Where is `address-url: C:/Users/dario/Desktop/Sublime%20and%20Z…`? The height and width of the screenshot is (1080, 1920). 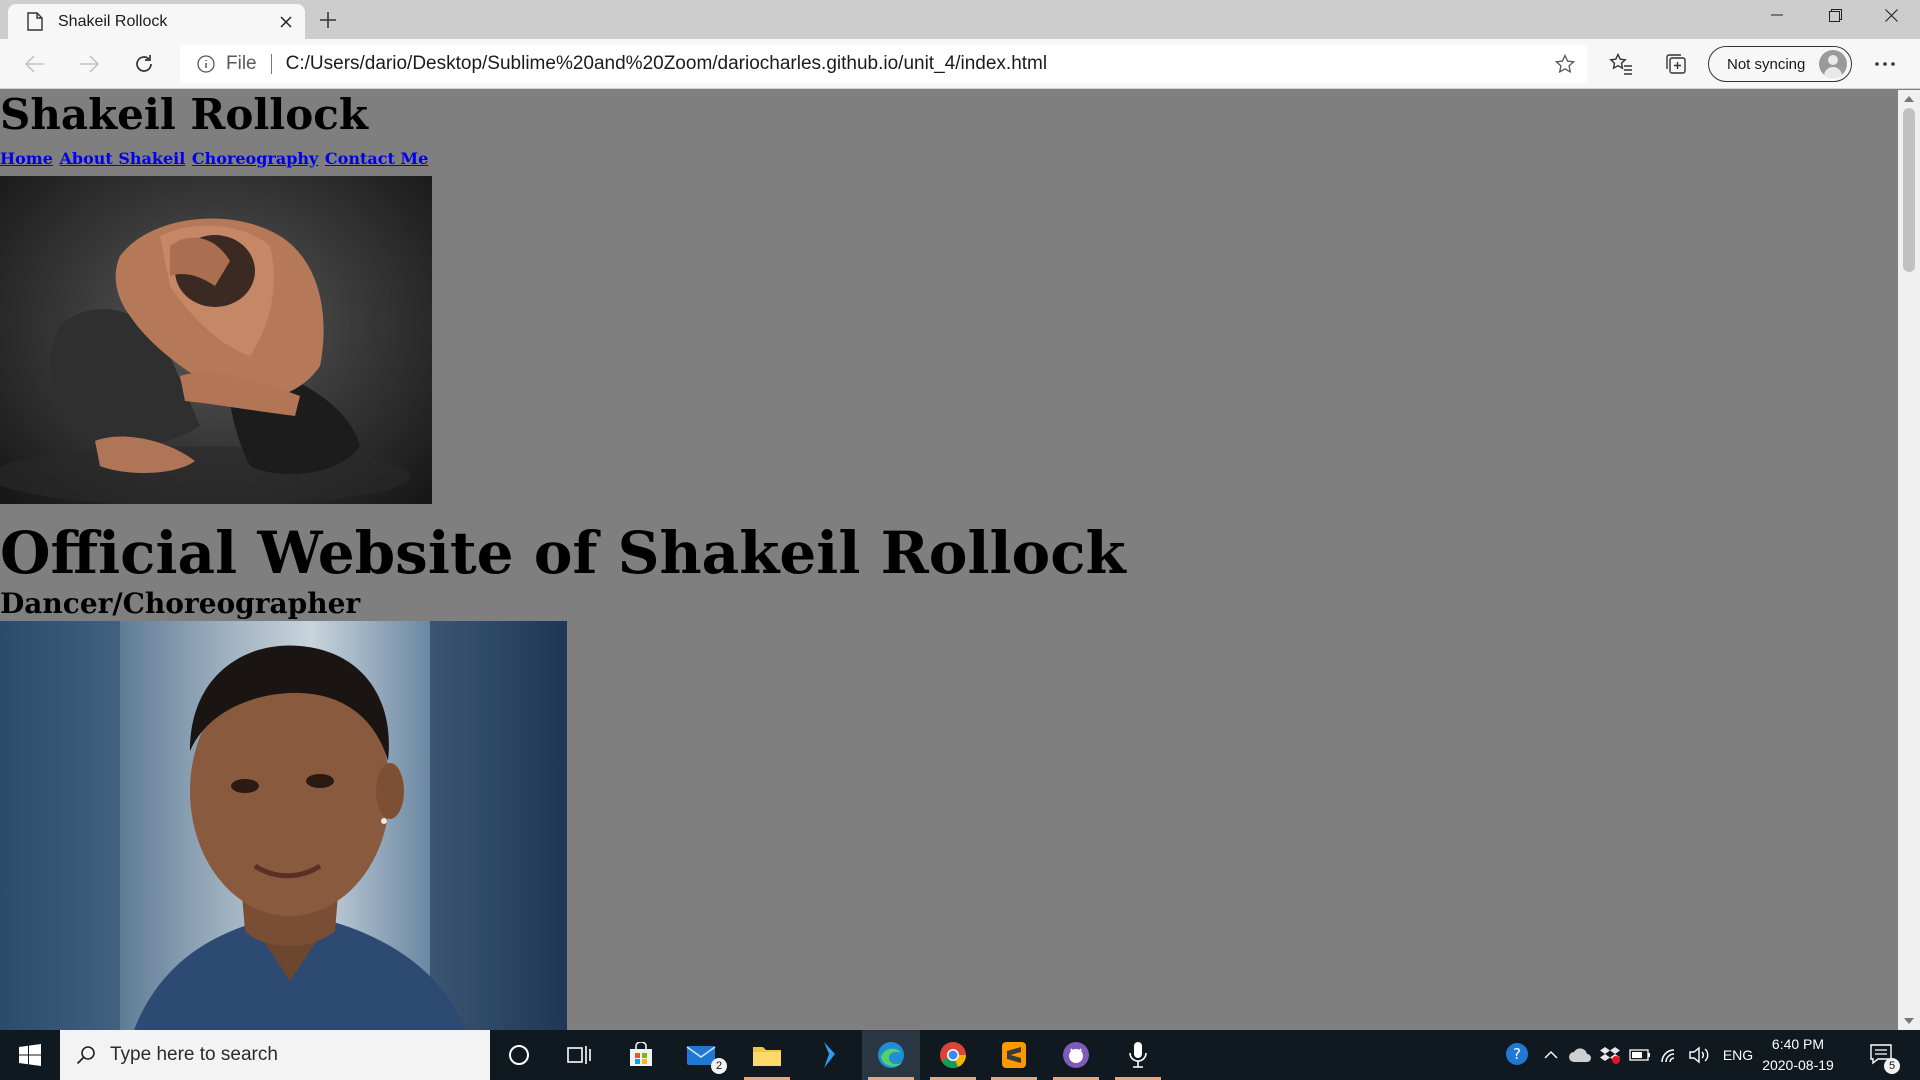
address-url: C:/Users/dario/Desktop/Sublime%20and%20Z… is located at coordinates (666, 64).